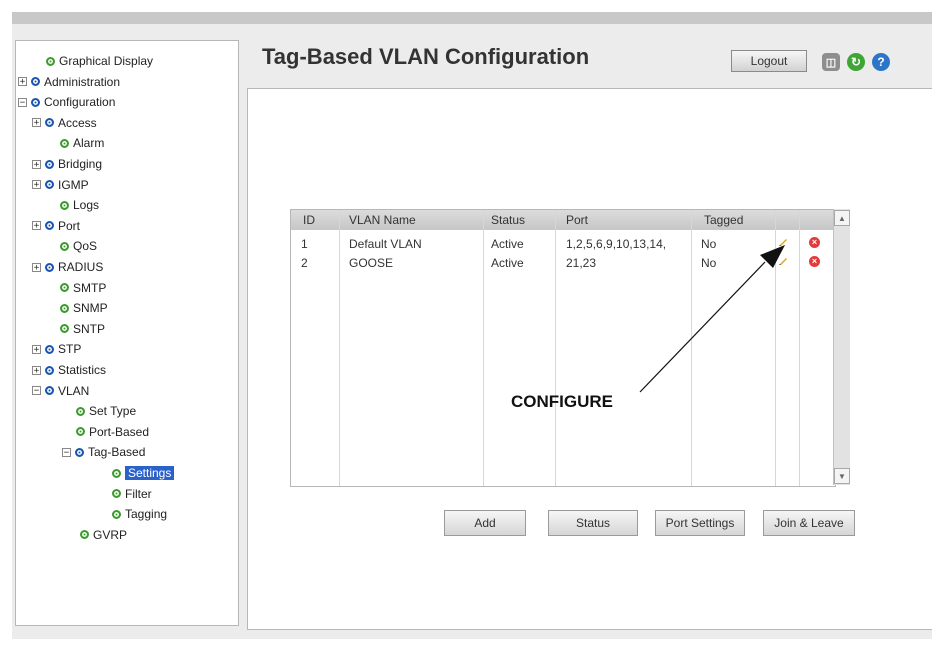  What do you see at coordinates (577, 220) in the screenshot?
I see `column-header-port: Port` at bounding box center [577, 220].